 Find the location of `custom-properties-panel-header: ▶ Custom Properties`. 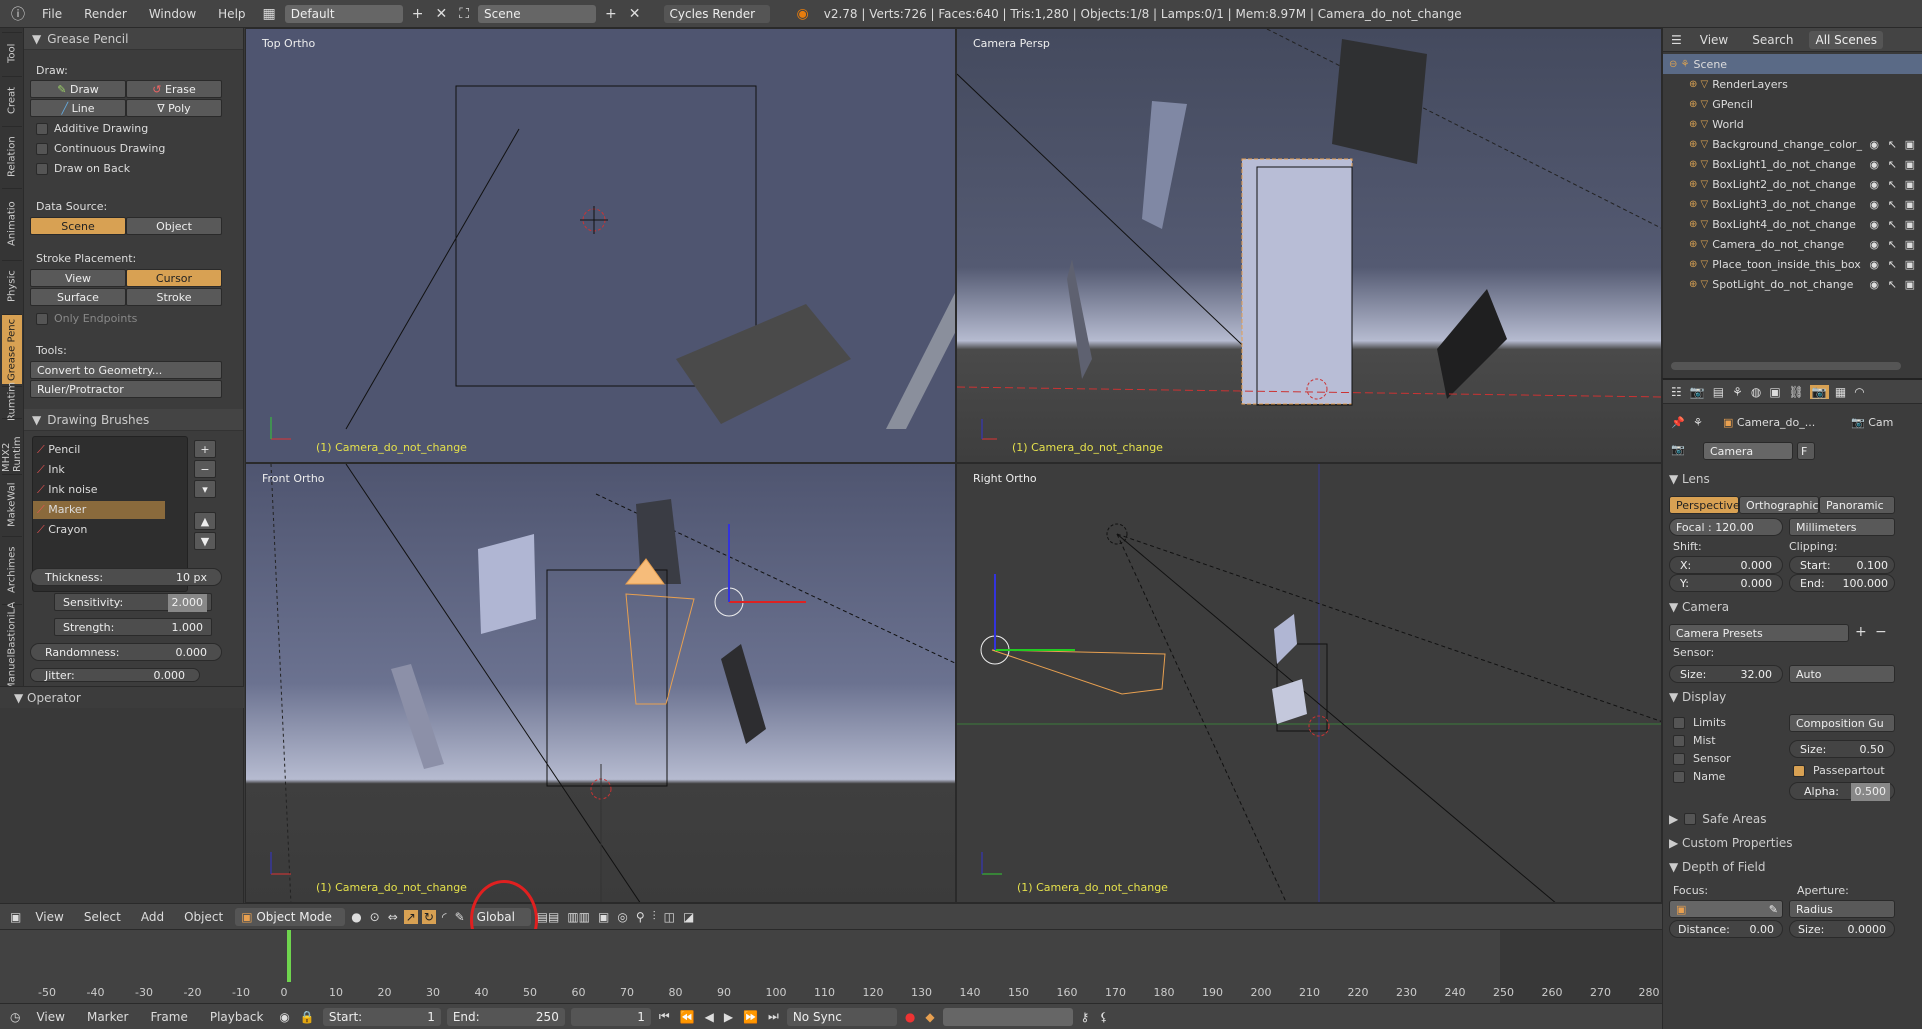

custom-properties-panel-header: ▶ Custom Properties is located at coordinates (1730, 843).